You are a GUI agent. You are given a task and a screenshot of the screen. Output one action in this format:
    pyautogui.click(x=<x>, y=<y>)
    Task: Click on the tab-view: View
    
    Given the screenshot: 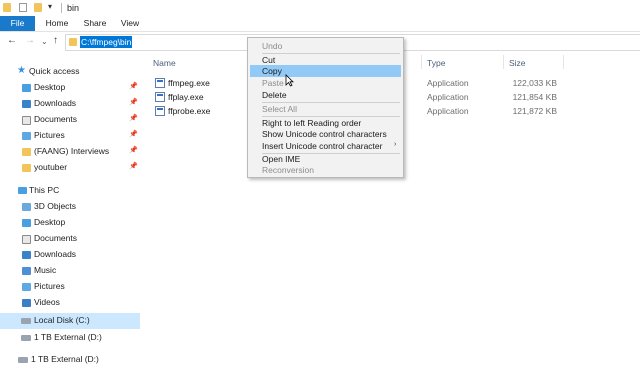 What is the action you would take?
    pyautogui.click(x=130, y=23)
    